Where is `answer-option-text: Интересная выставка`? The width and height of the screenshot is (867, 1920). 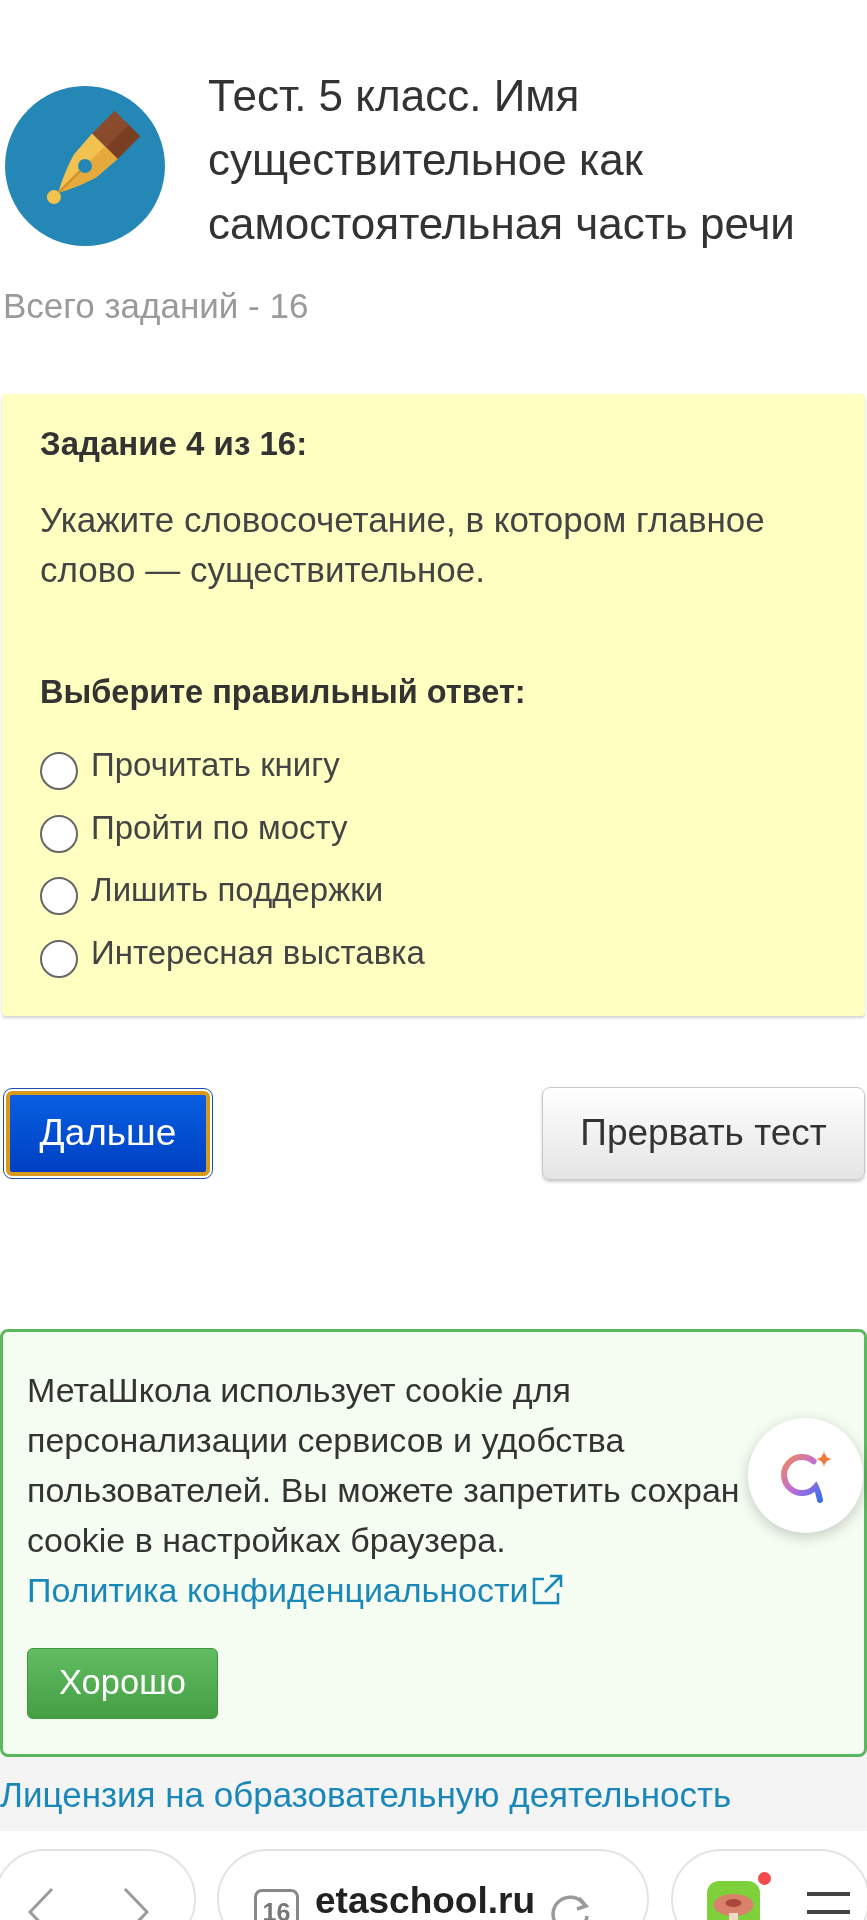 answer-option-text: Интересная выставка is located at coordinates (258, 952).